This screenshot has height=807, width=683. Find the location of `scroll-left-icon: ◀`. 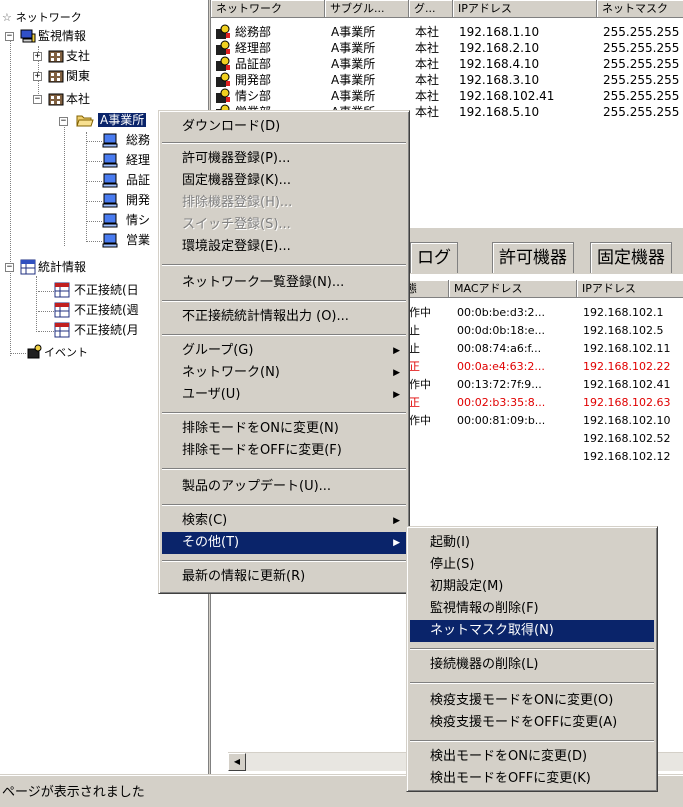

scroll-left-icon: ◀ is located at coordinates (237, 762).